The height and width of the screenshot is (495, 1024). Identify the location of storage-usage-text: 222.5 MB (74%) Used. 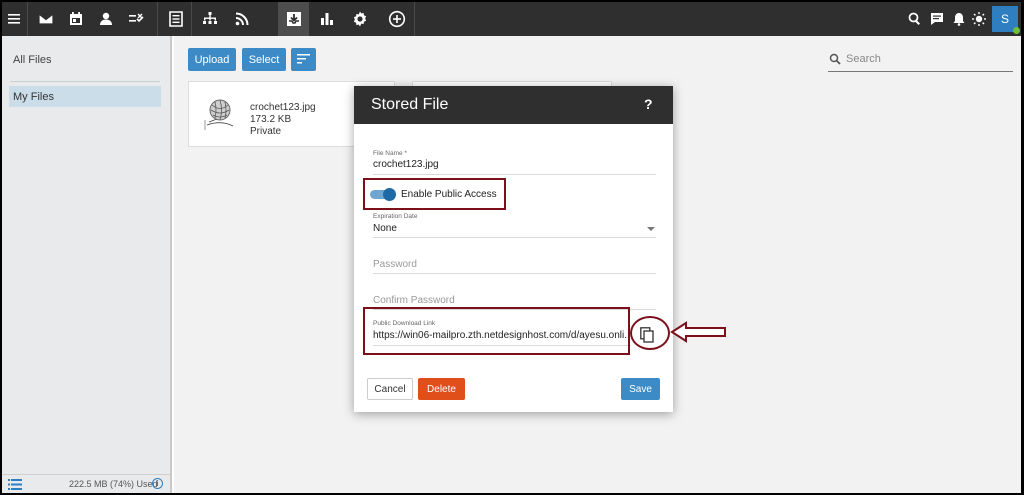
(113, 484).